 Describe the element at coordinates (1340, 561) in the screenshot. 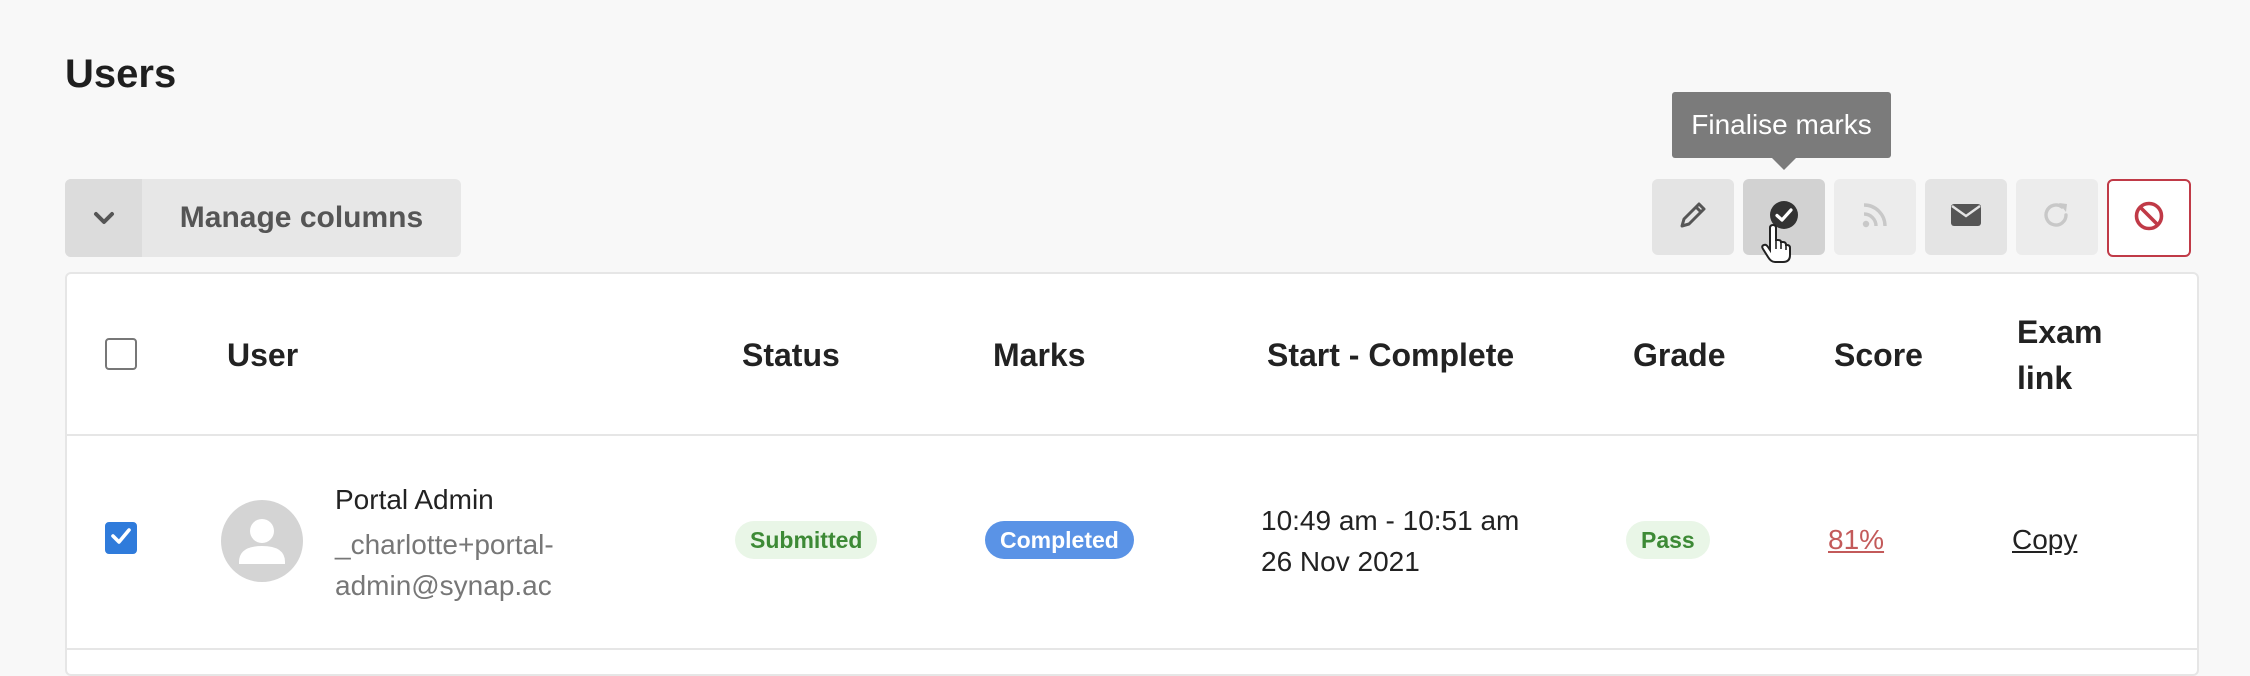

I see `date: 26 Nov 2021` at that location.